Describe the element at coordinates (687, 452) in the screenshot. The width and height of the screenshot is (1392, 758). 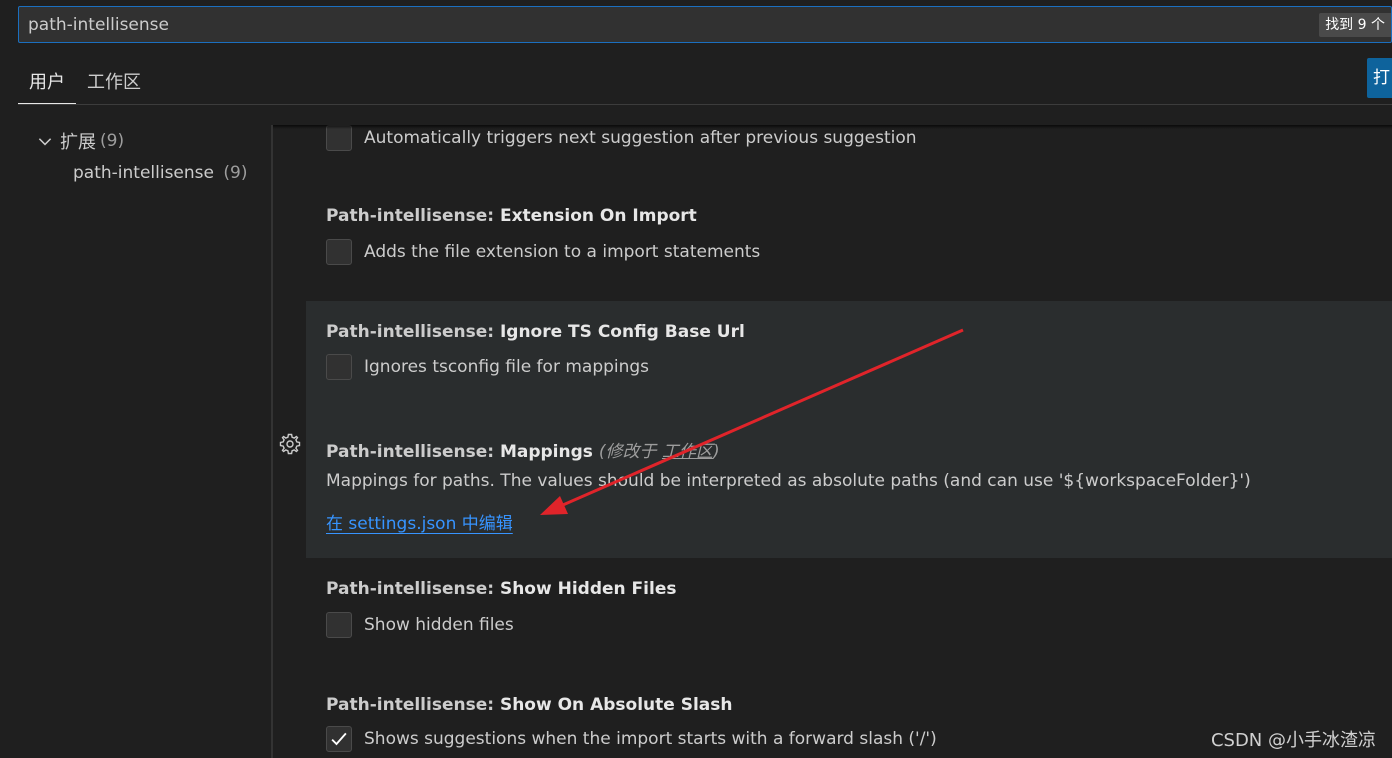
I see `modified-scope-link: 工作区` at that location.